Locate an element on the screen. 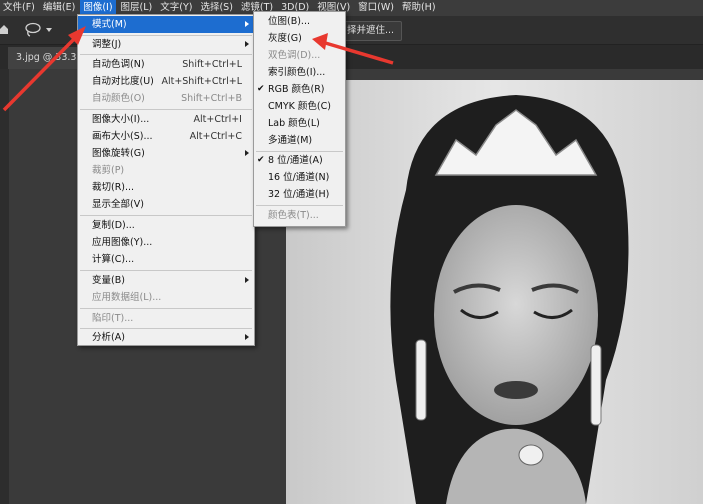 The image size is (703, 504). menu-item-label: 自动对比度(U) is located at coordinates (123, 81).